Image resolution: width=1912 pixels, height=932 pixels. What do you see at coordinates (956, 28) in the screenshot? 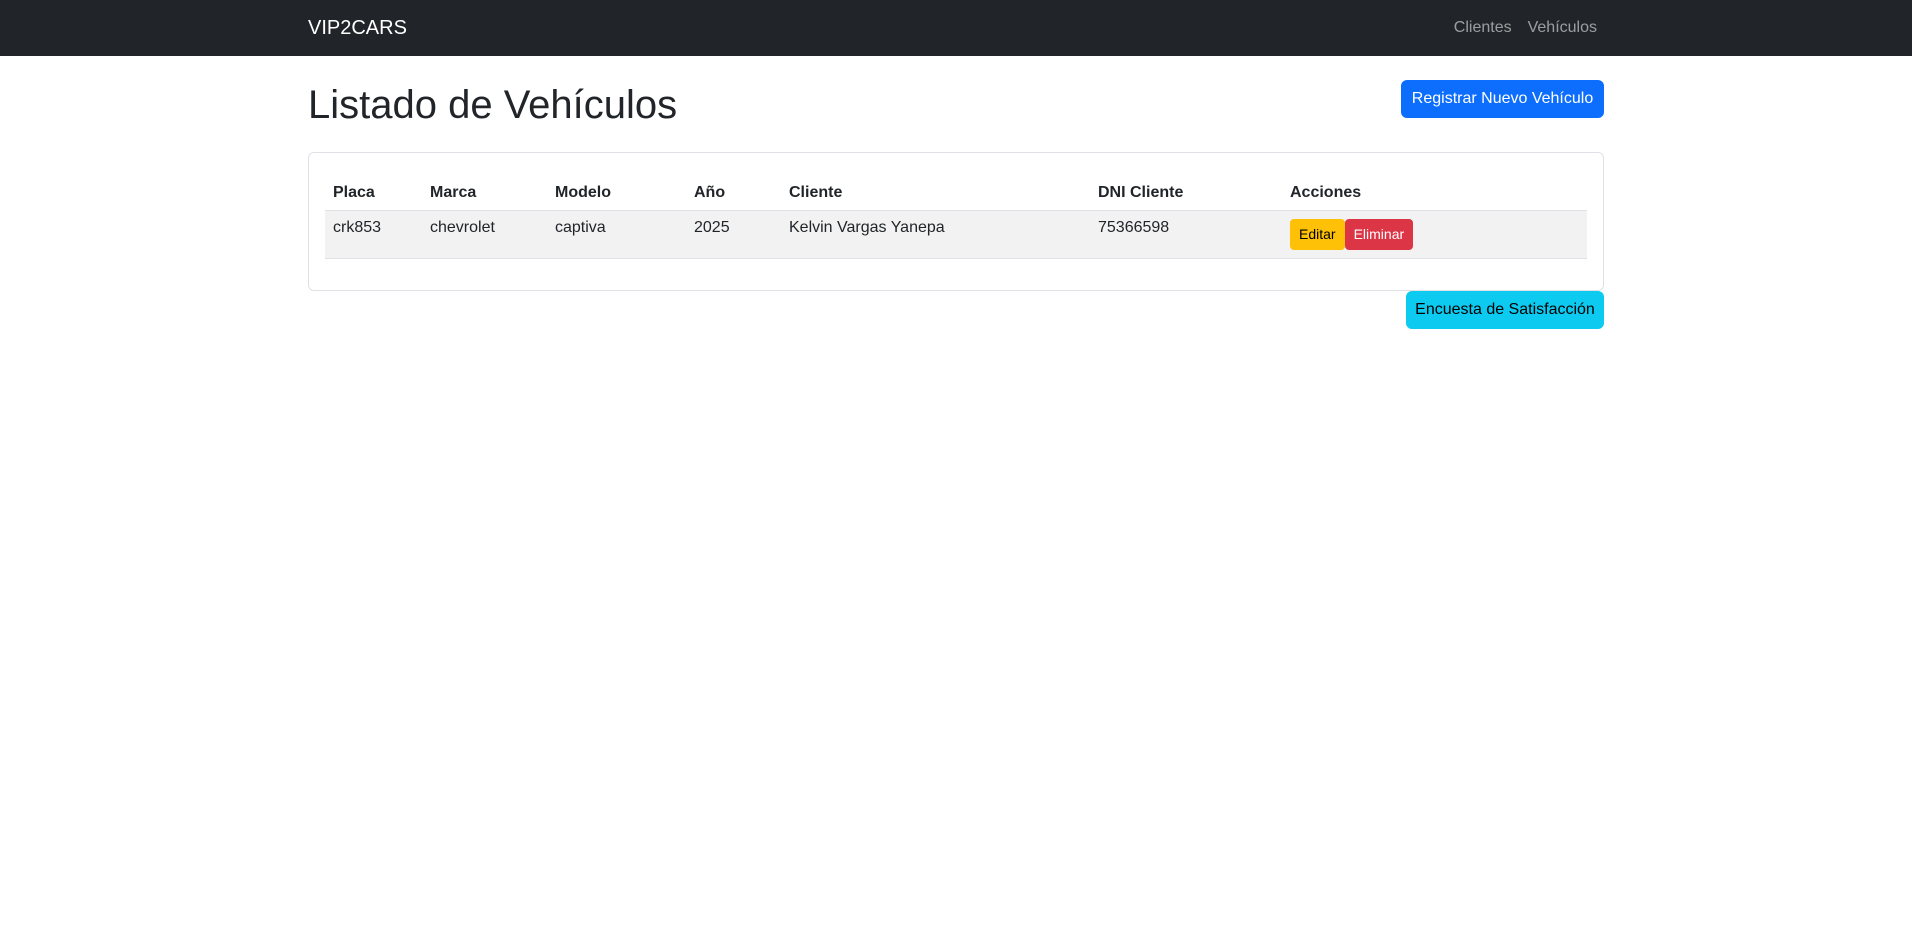
I see `navbar: VIP2CARS Clientes Vehículos` at bounding box center [956, 28].